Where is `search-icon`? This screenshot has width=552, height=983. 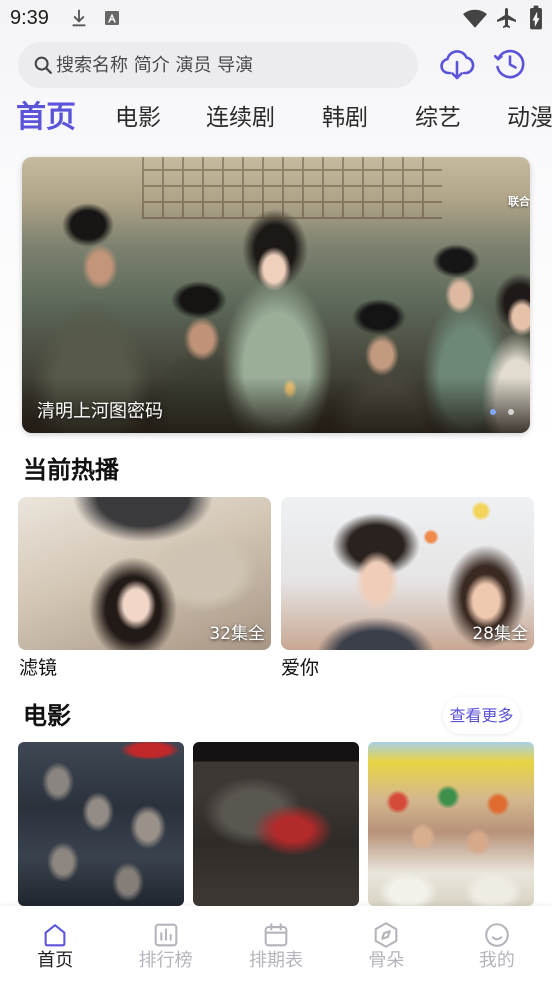 search-icon is located at coordinates (43, 65).